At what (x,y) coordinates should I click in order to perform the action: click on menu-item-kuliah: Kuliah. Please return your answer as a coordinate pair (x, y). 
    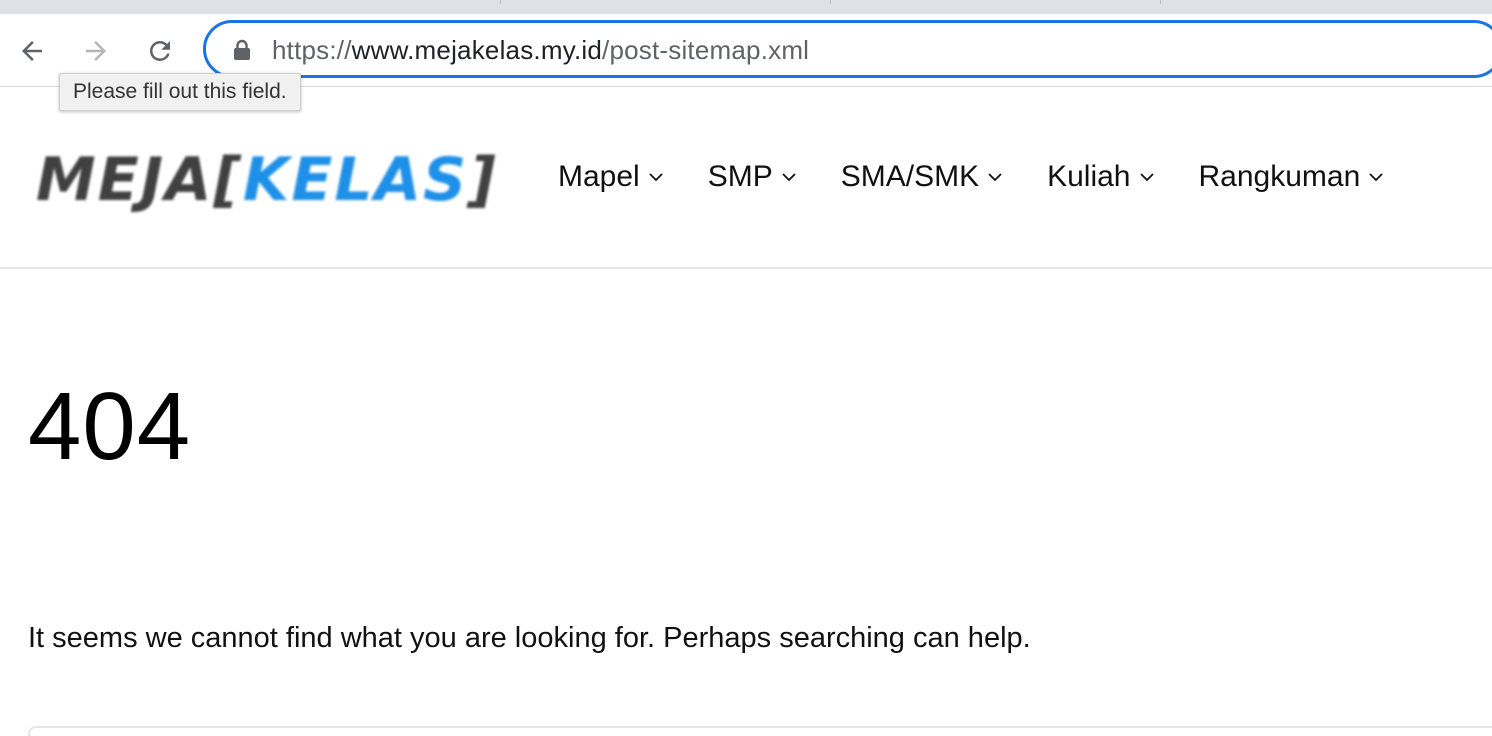
    Looking at the image, I should click on (1100, 177).